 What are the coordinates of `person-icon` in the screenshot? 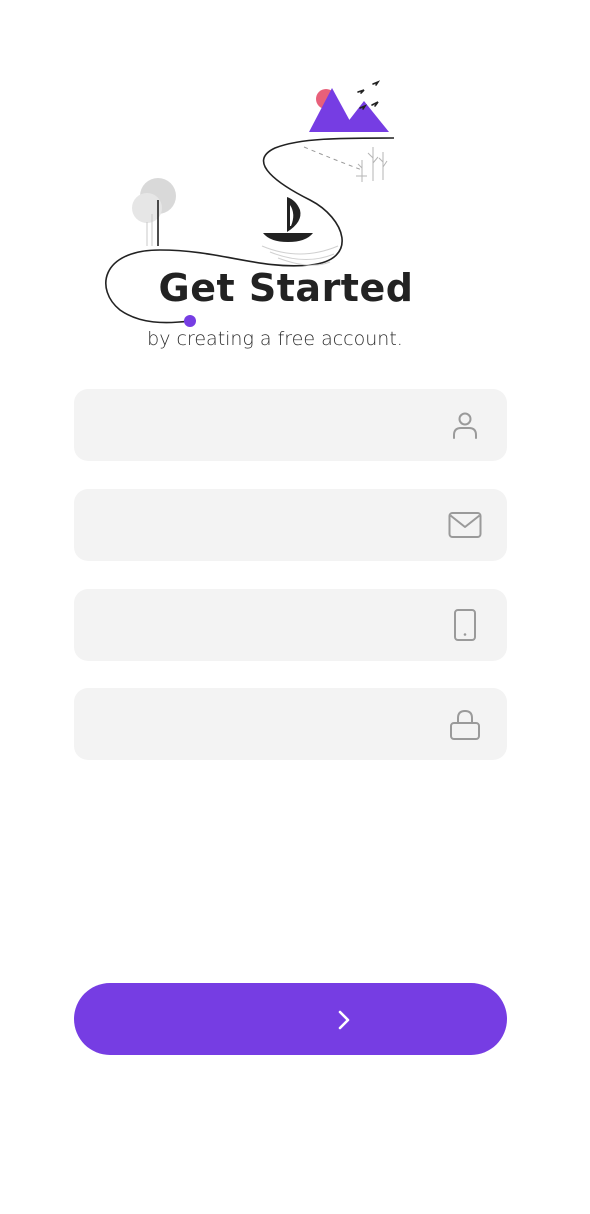 It's located at (465, 425).